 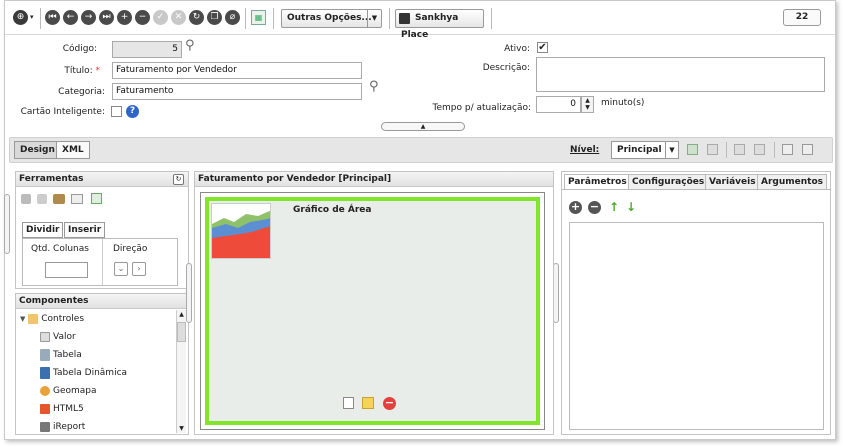 What do you see at coordinates (587, 104) in the screenshot?
I see `tempo-stepper: ▲ ▼` at bounding box center [587, 104].